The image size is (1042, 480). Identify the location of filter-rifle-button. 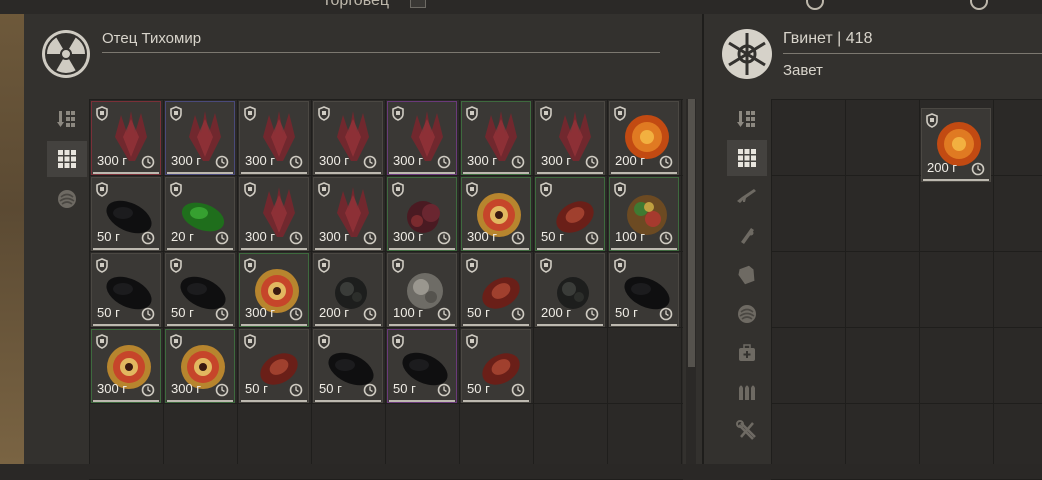
(747, 197).